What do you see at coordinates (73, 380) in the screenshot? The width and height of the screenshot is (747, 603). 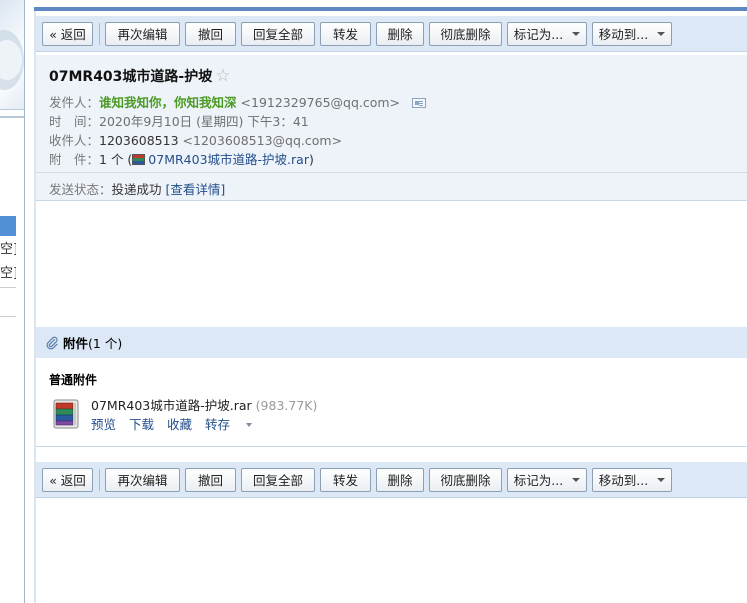 I see `normal-attachments-title: 普通附件` at bounding box center [73, 380].